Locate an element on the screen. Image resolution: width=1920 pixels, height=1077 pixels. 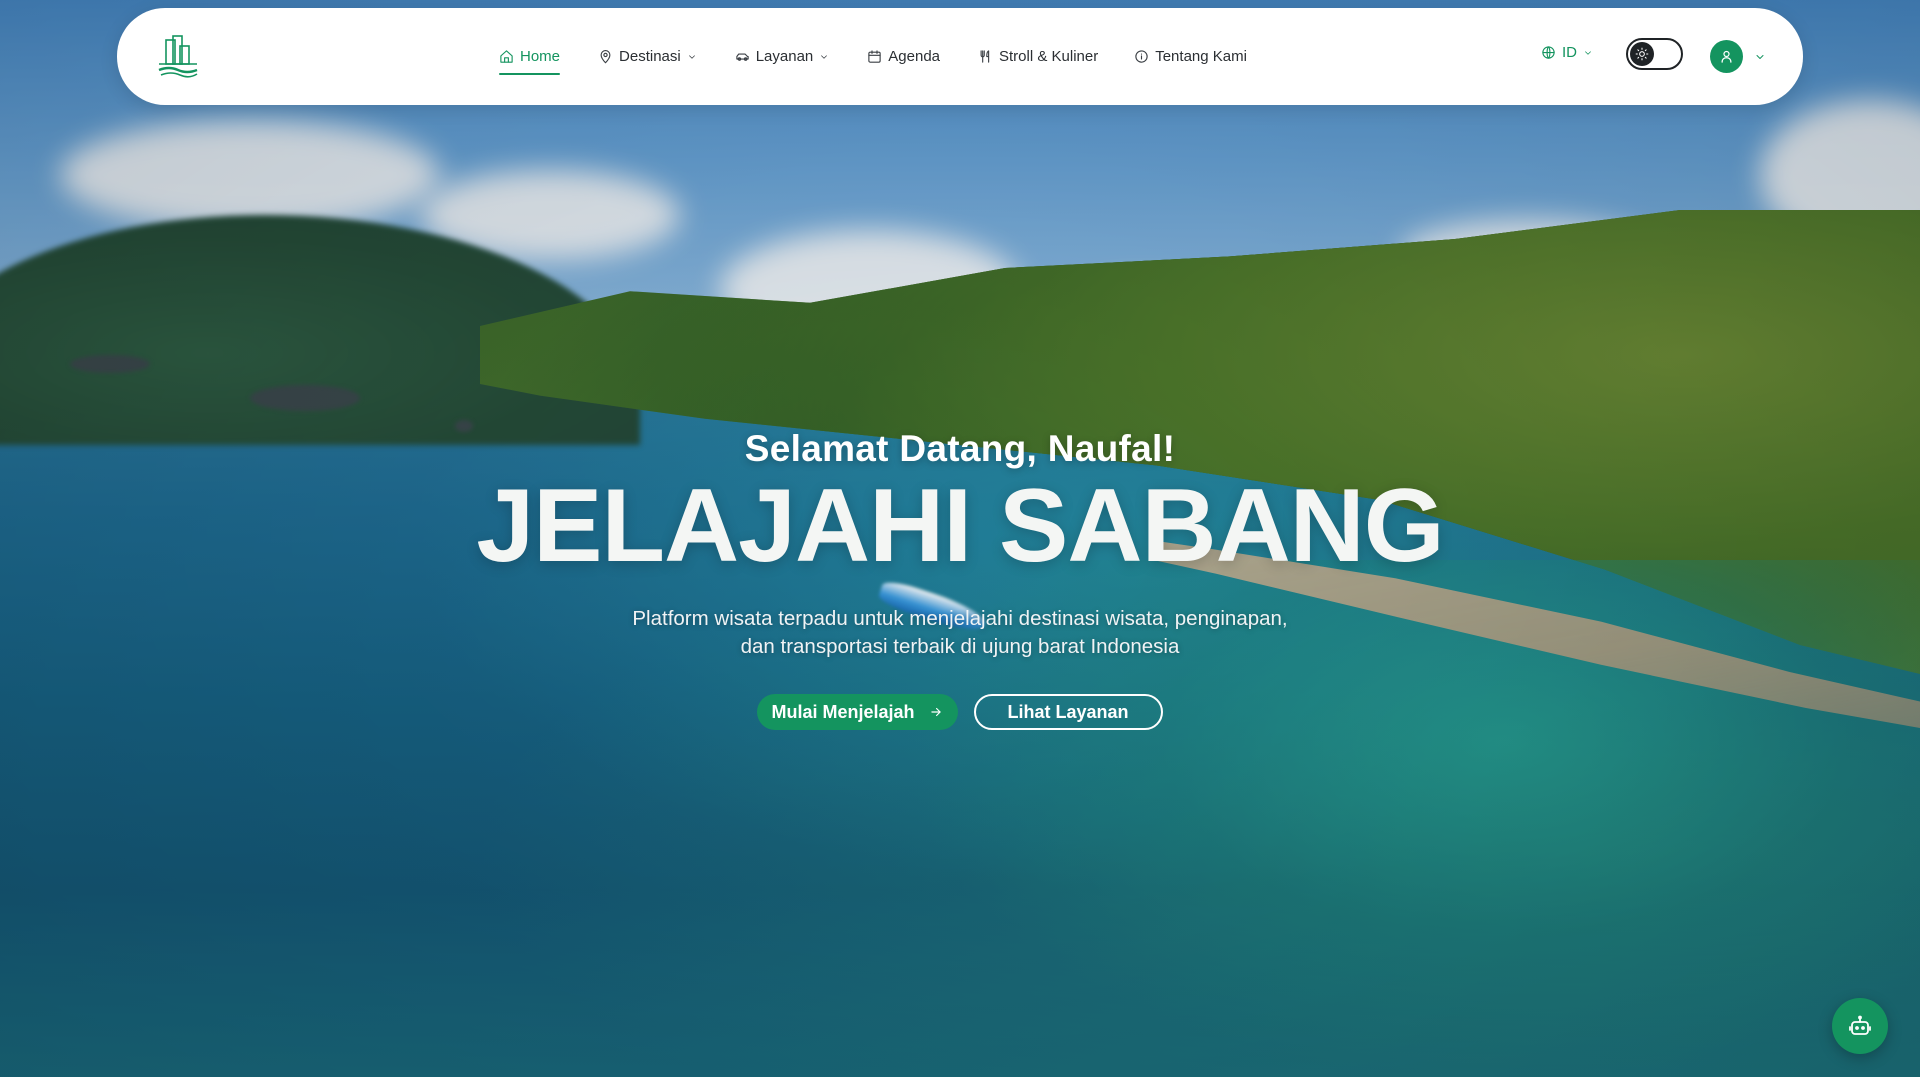
home-icon is located at coordinates (506, 56).